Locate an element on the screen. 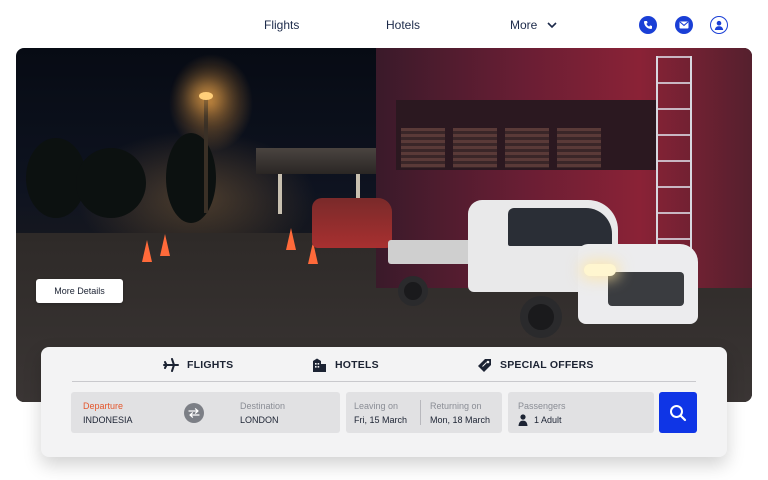  search-button is located at coordinates (678, 412).